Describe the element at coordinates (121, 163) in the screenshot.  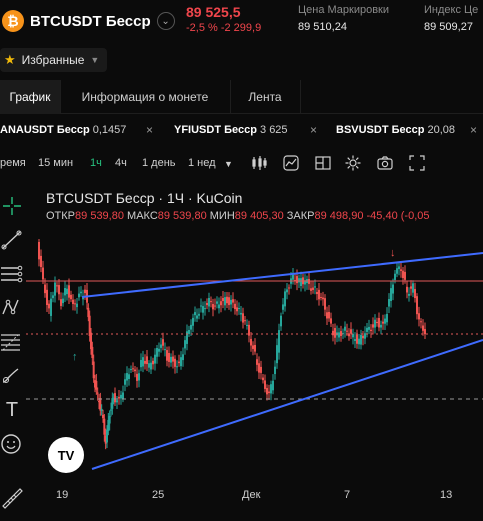
I see `interval-4h: 4ч` at that location.